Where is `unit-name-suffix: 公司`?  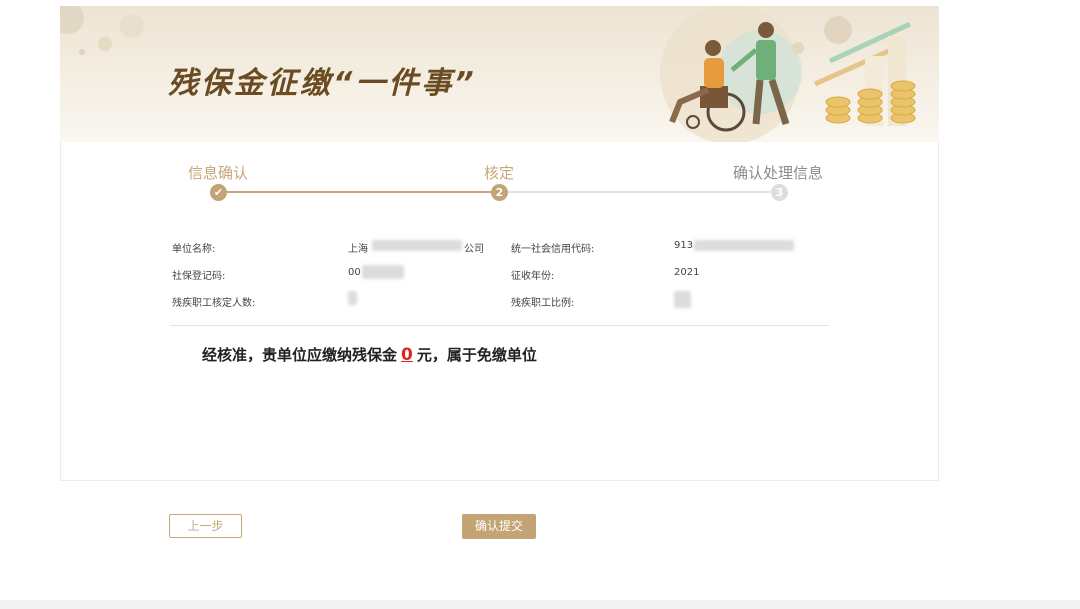
unit-name-suffix: 公司 is located at coordinates (474, 249).